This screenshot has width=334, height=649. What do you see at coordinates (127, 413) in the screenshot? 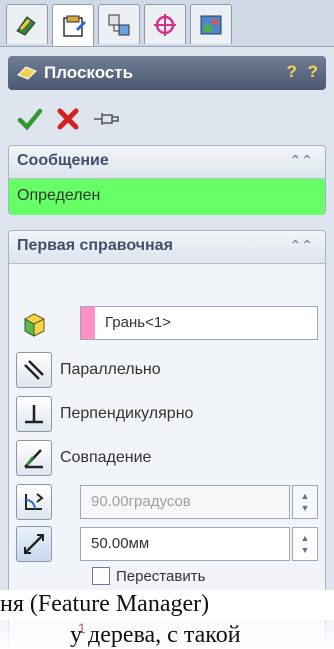
I see `perpendicular-label: Перпендикулярно` at bounding box center [127, 413].